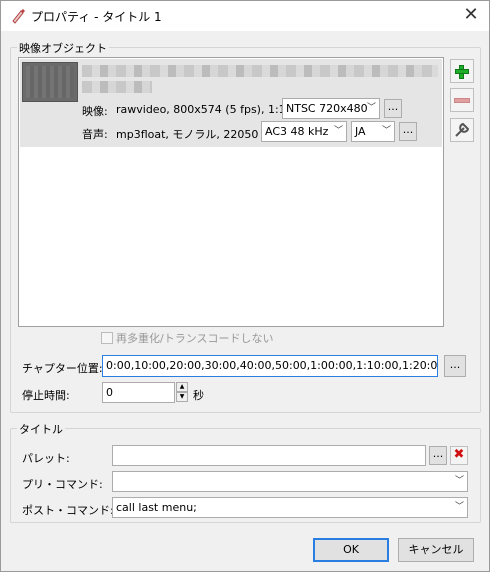  I want to click on pause-label: 停止時間:, so click(46, 395).